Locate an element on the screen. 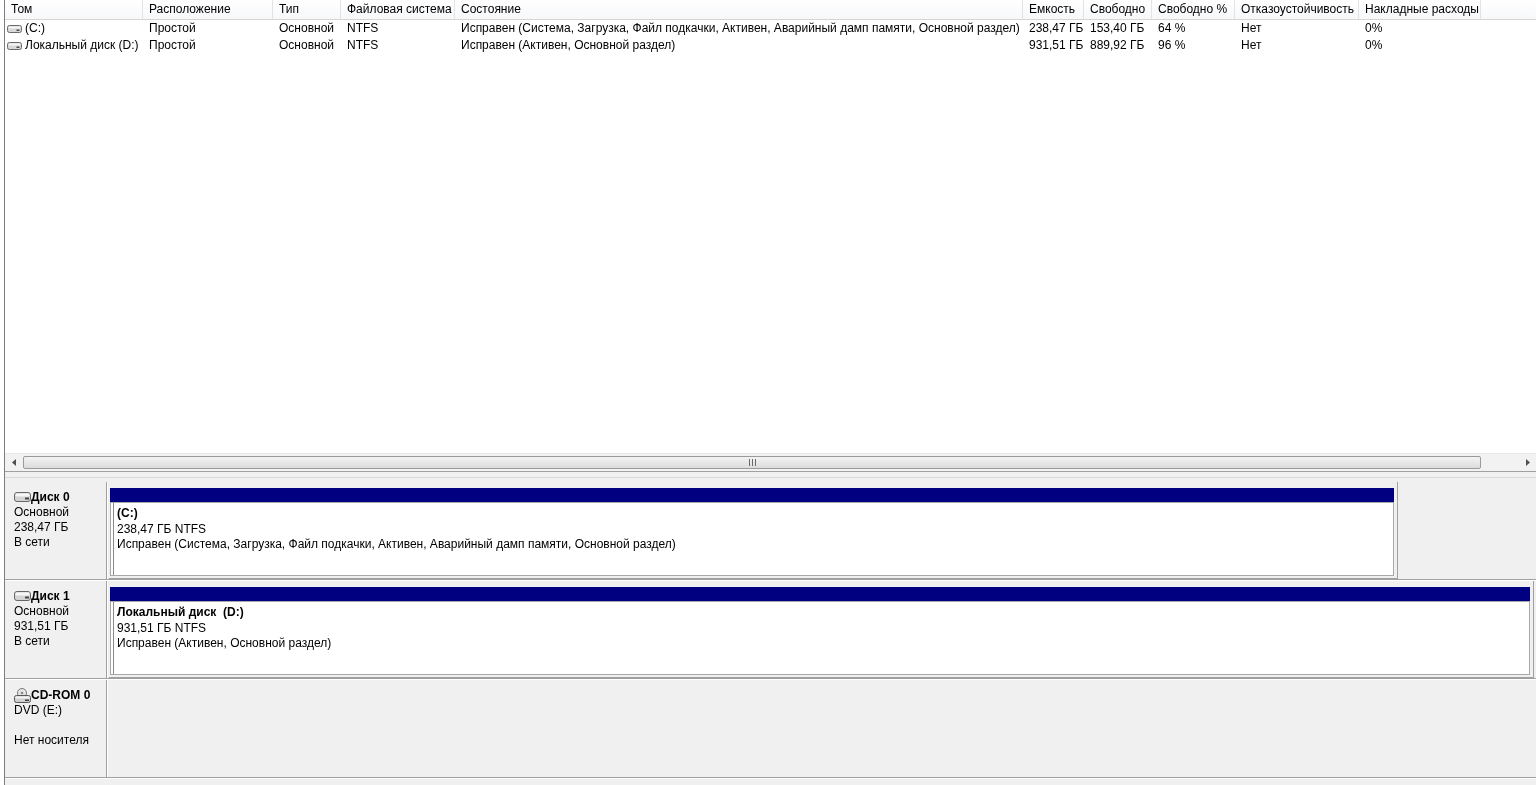 The width and height of the screenshot is (1536, 785). grip-icon is located at coordinates (752, 462).